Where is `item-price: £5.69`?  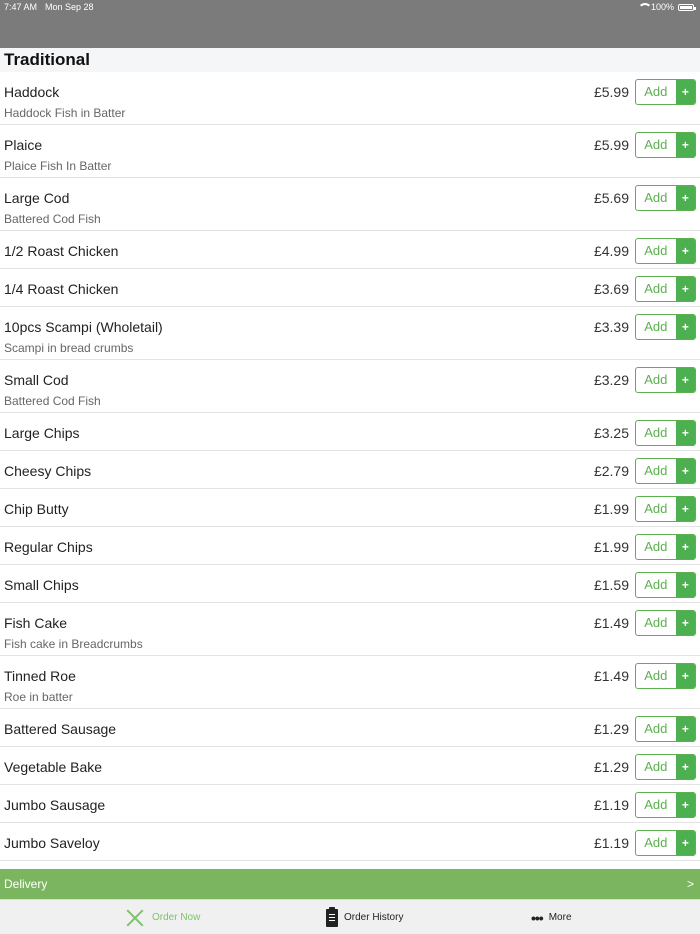
item-price: £5.69 is located at coordinates (611, 198).